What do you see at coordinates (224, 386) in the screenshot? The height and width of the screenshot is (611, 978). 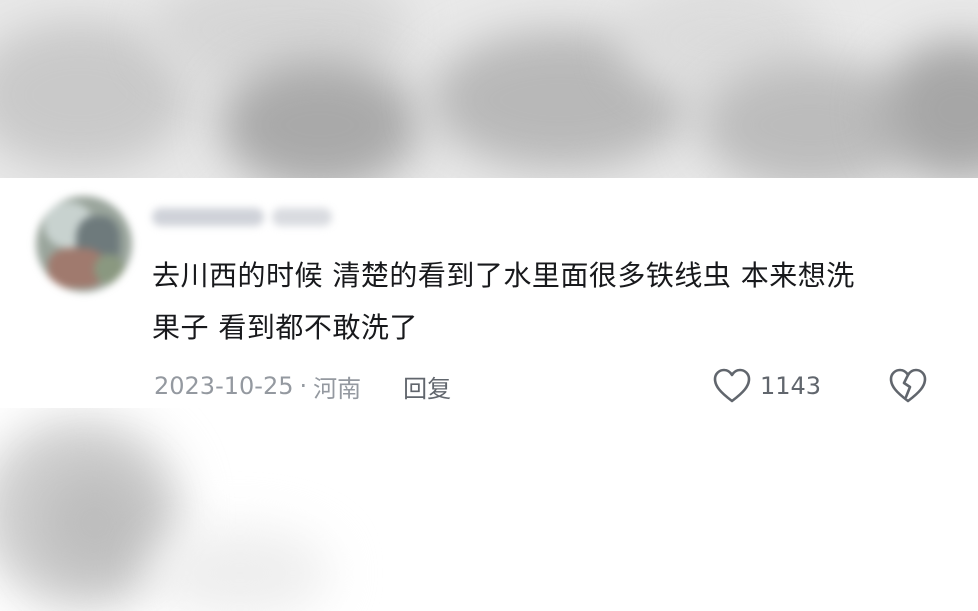 I see `comment-date: 2023-10-25` at bounding box center [224, 386].